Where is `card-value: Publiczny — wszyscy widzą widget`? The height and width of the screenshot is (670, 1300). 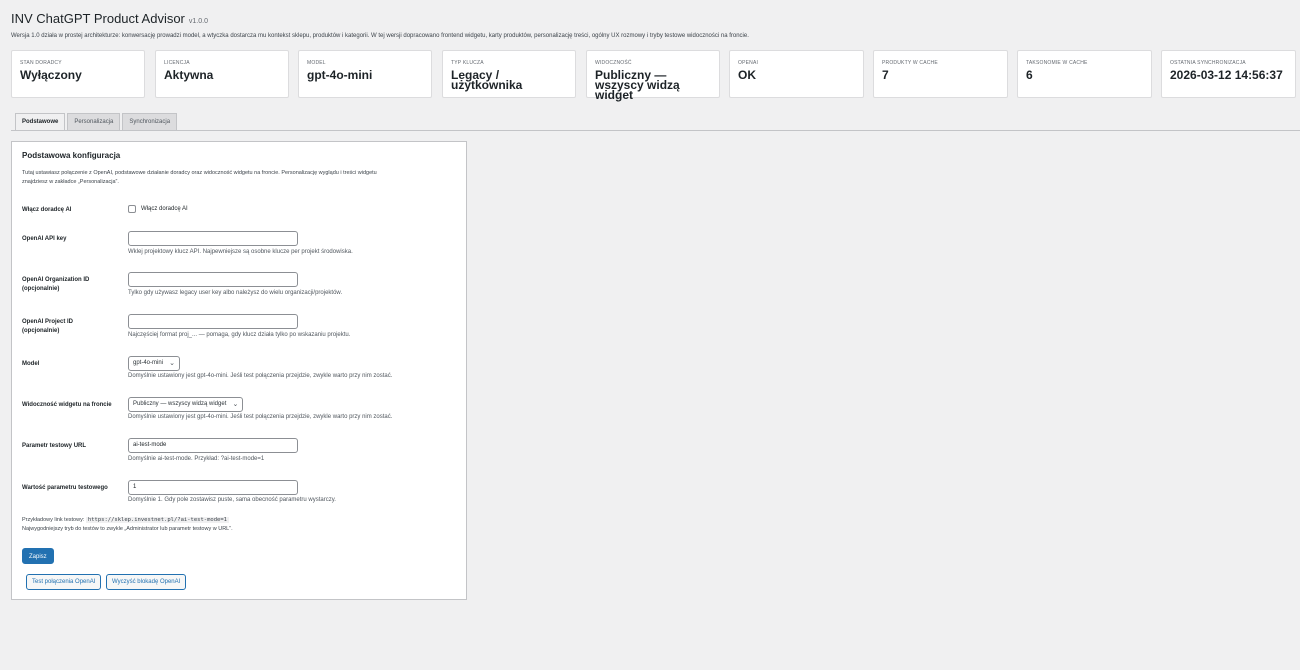 card-value: Publiczny — wszyscy widzą widget is located at coordinates (637, 85).